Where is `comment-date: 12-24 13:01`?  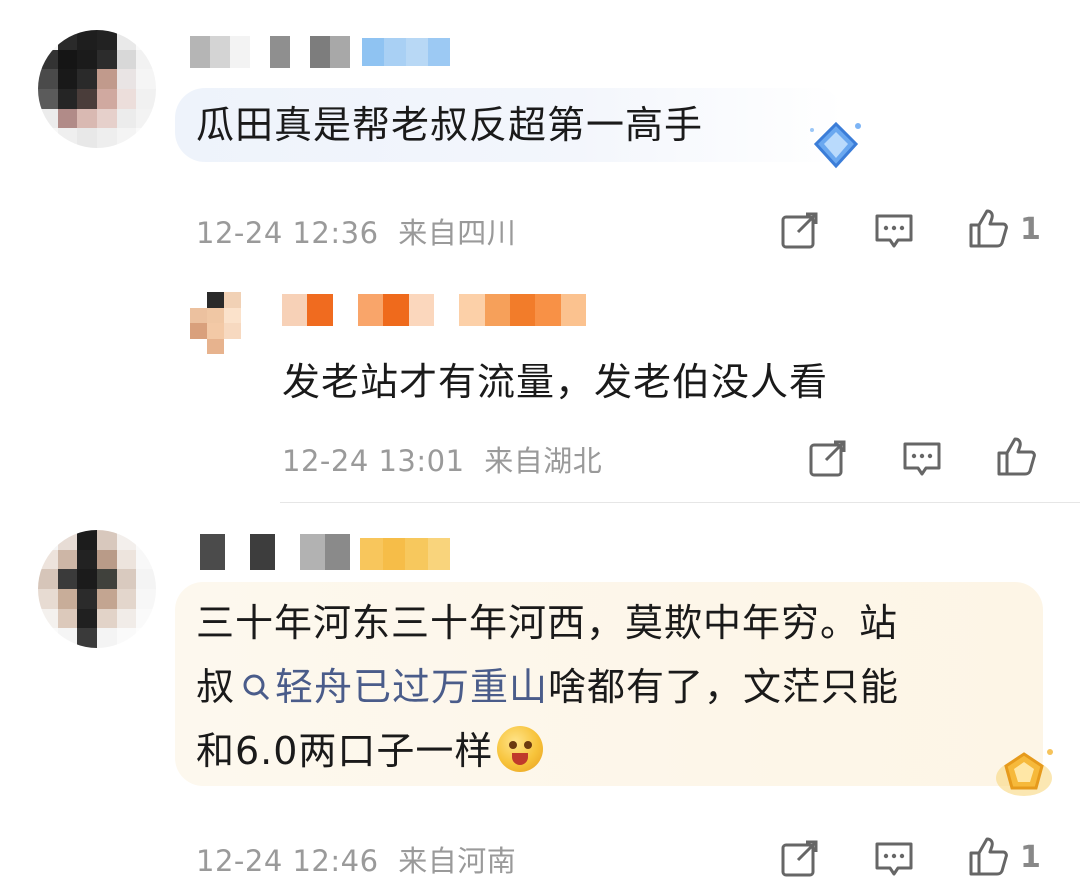 comment-date: 12-24 13:01 is located at coordinates (373, 461).